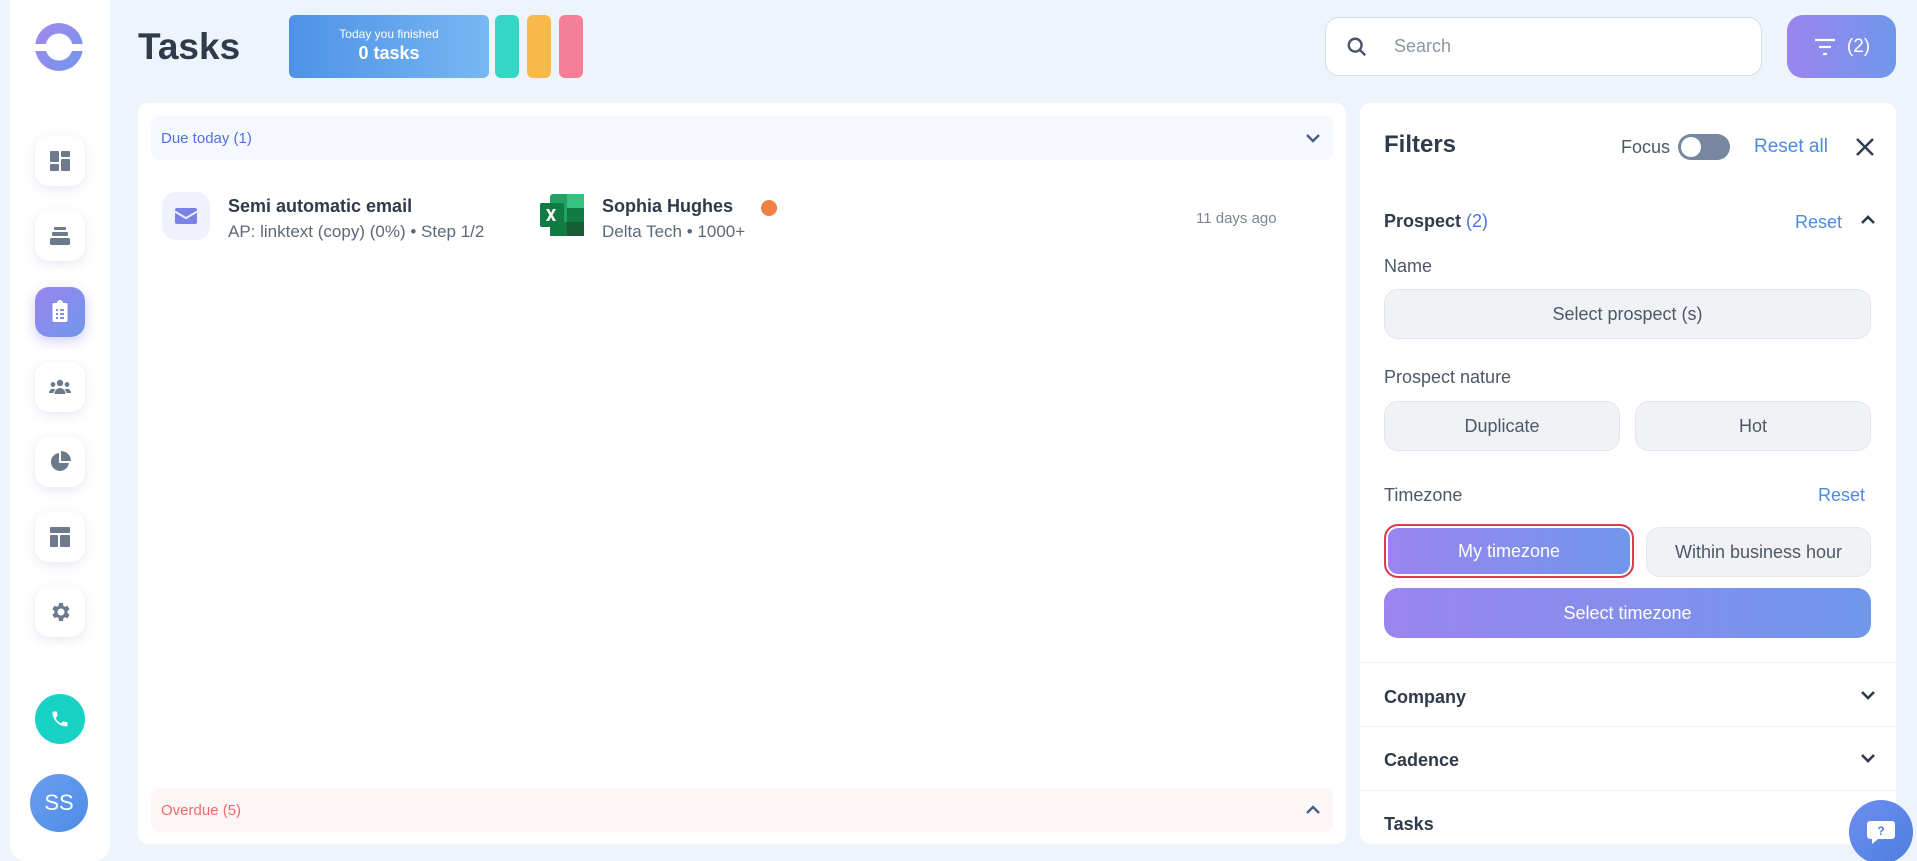 The width and height of the screenshot is (1917, 861). I want to click on reset-all-button: Reset all, so click(1791, 147).